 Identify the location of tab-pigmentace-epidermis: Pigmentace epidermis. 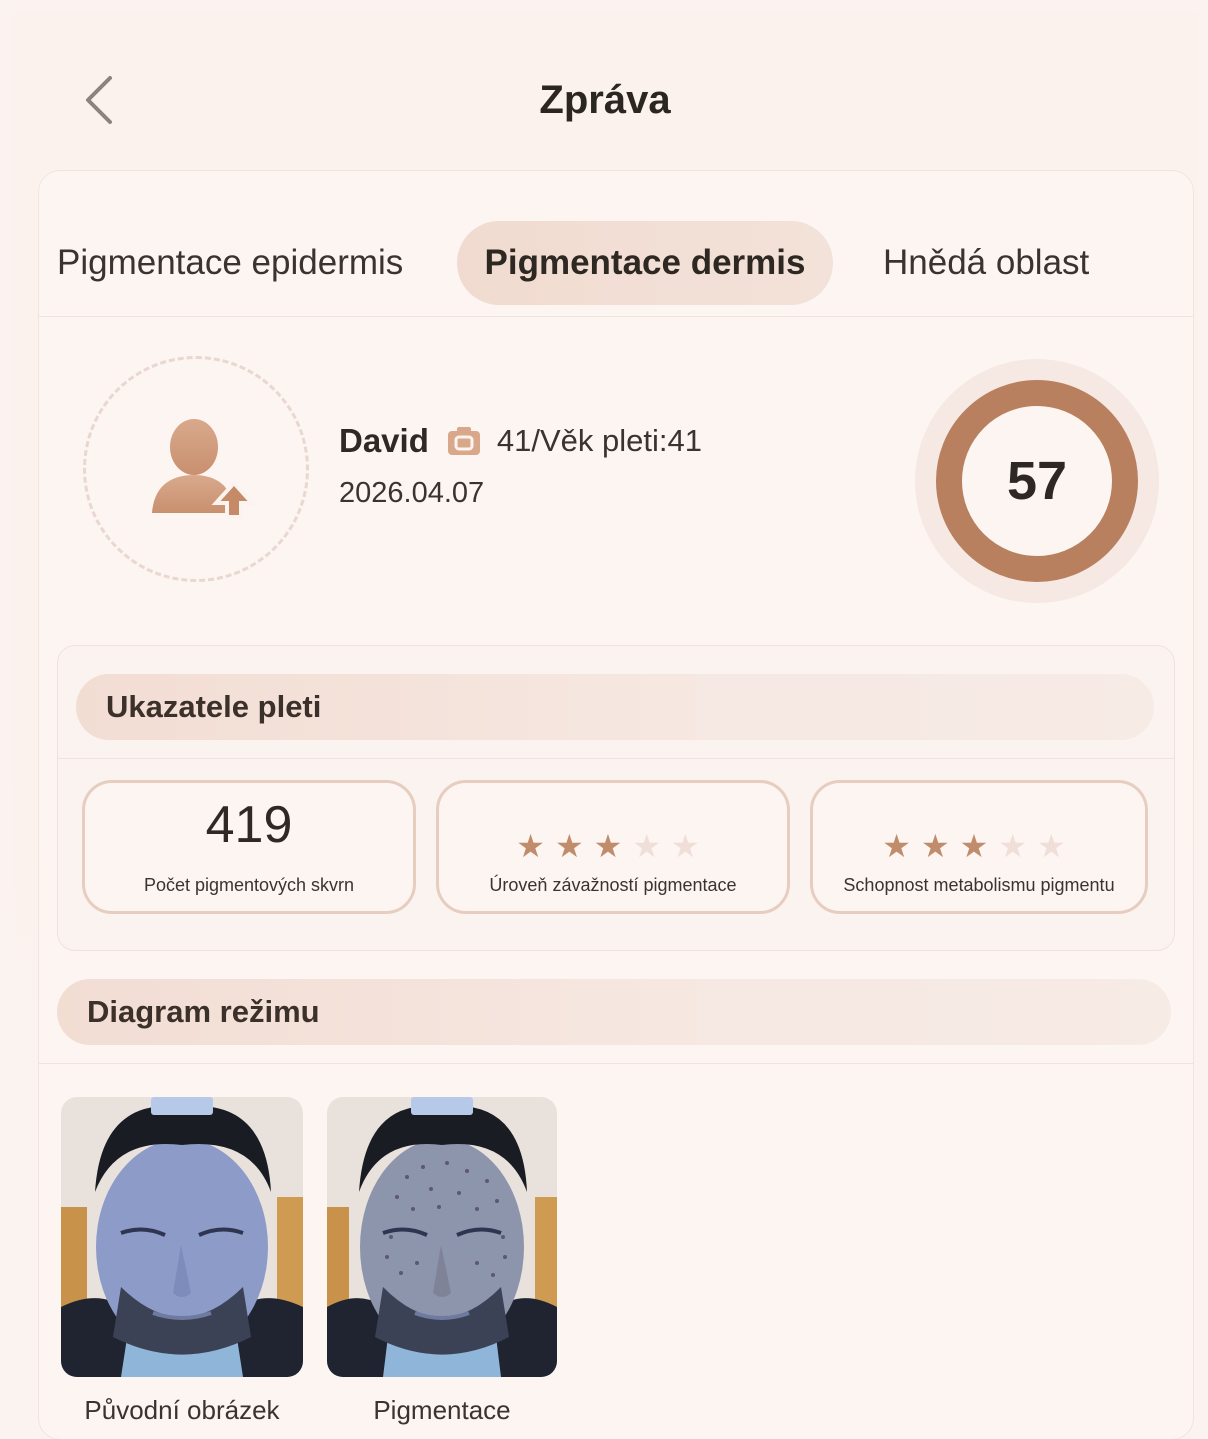
(230, 263).